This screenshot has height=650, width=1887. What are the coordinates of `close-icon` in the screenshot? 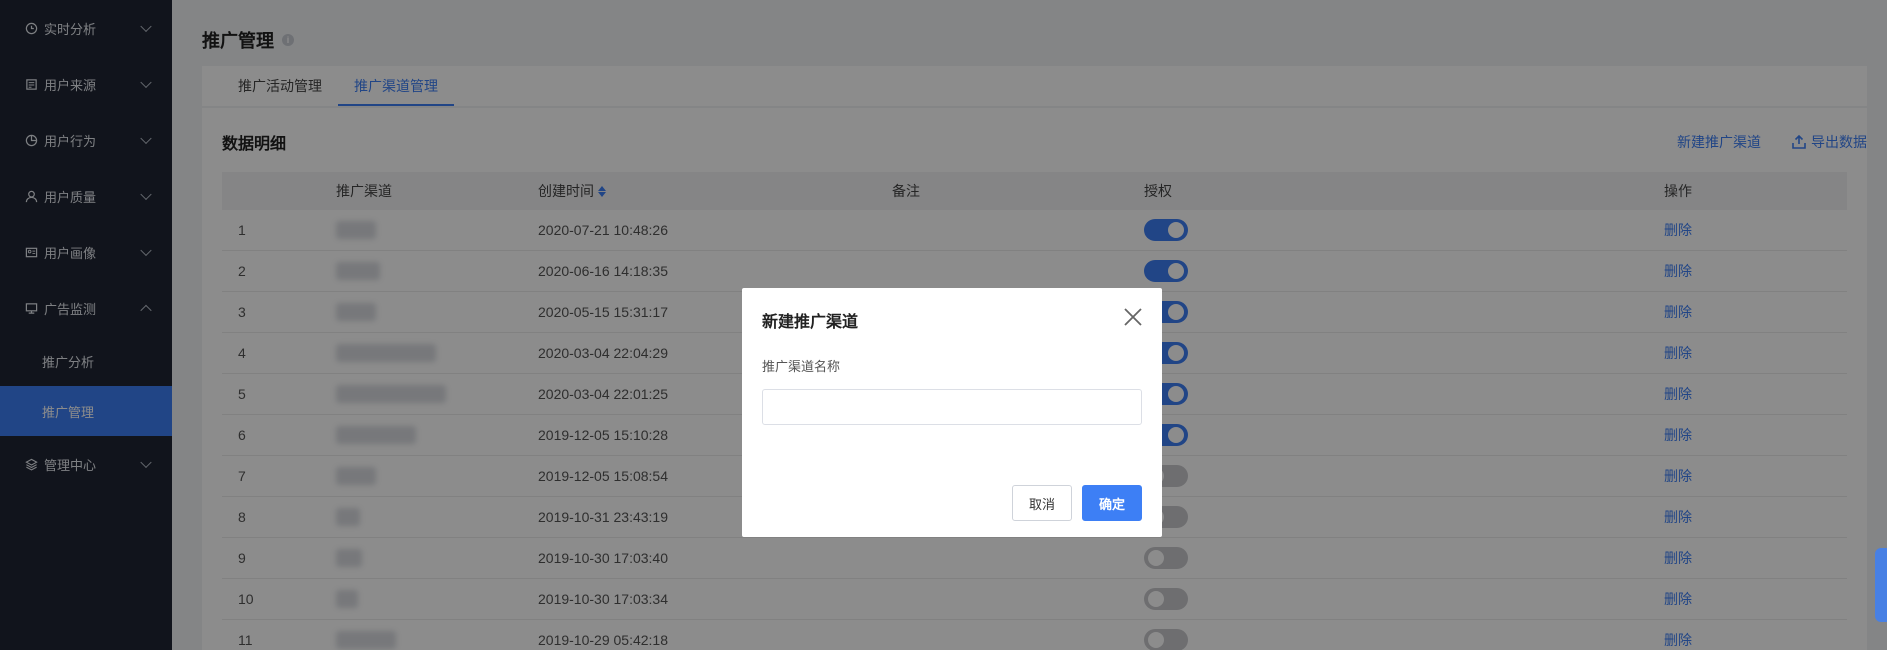 It's located at (1133, 317).